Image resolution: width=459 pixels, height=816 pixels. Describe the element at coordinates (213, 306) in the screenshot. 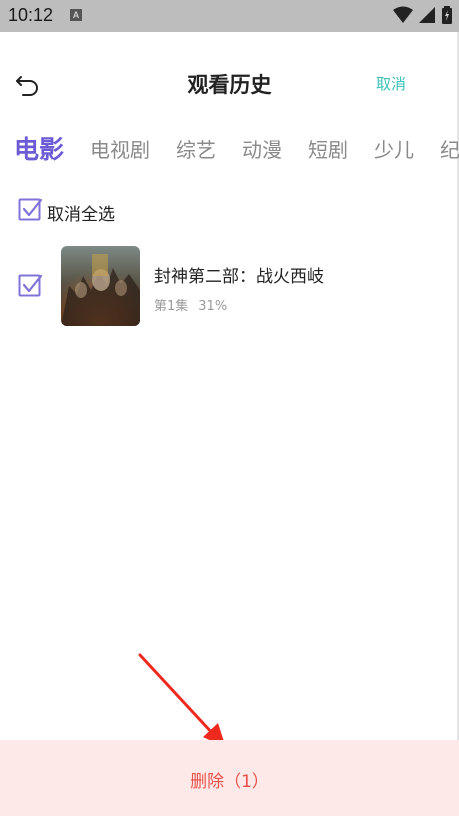

I see `item-progress: 31%` at that location.